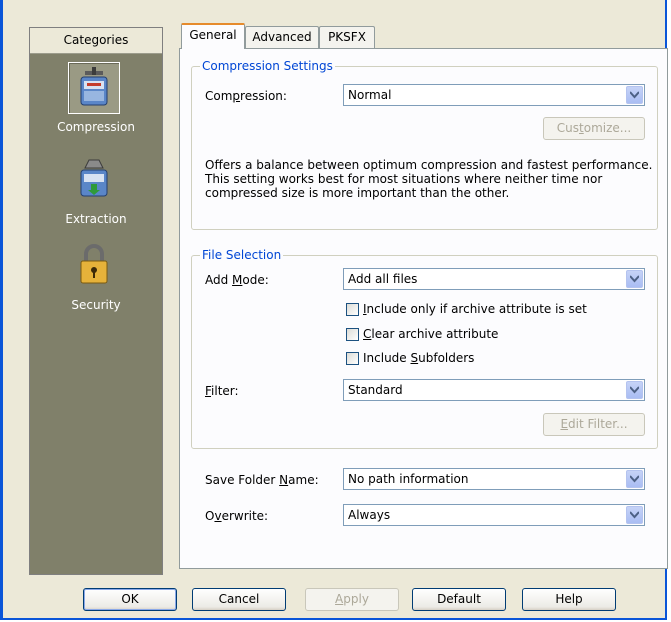 The image size is (671, 622). I want to click on apply-button: Apply, so click(352, 599).